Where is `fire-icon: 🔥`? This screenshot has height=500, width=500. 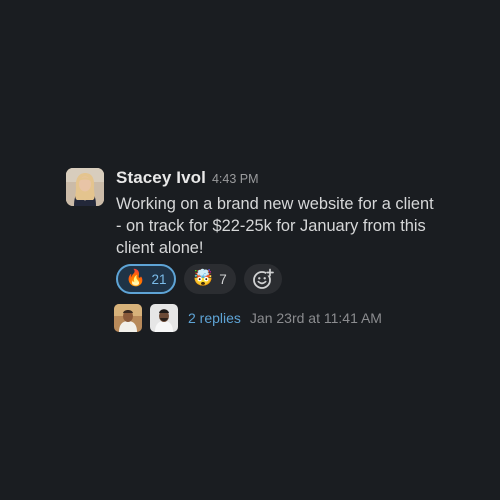
fire-icon: 🔥 is located at coordinates (135, 278).